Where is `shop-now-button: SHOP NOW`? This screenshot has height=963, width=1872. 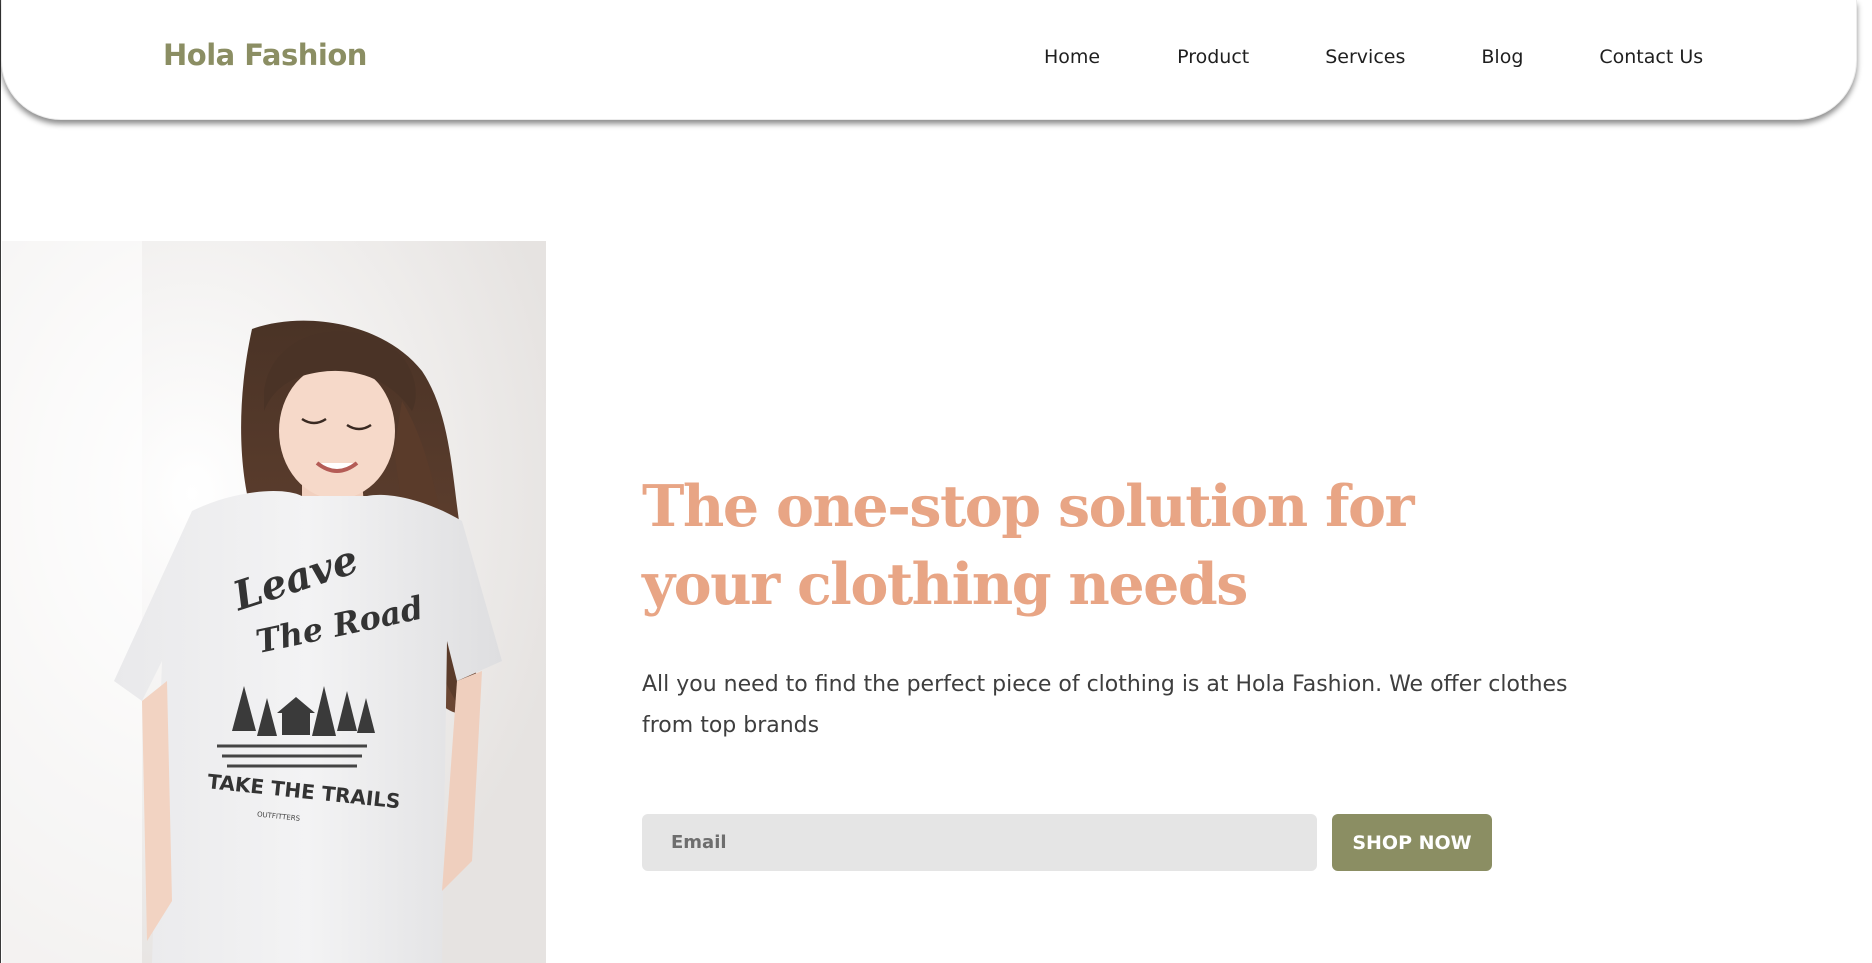 shop-now-button: SHOP NOW is located at coordinates (1412, 842).